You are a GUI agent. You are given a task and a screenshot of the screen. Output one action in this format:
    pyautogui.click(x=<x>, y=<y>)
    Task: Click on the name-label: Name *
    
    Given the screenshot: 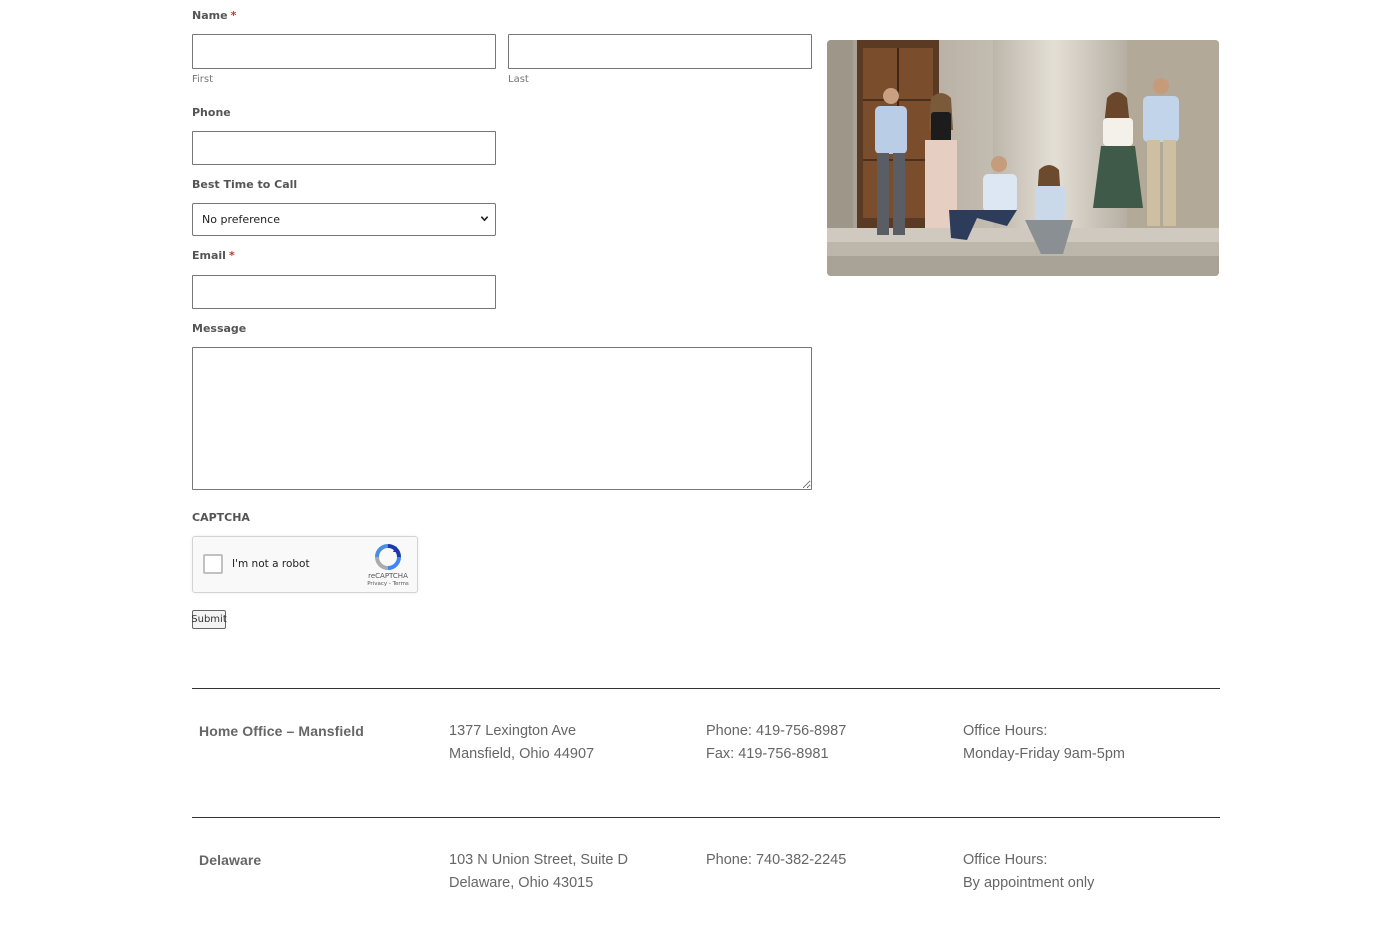 What is the action you would take?
    pyautogui.click(x=214, y=15)
    